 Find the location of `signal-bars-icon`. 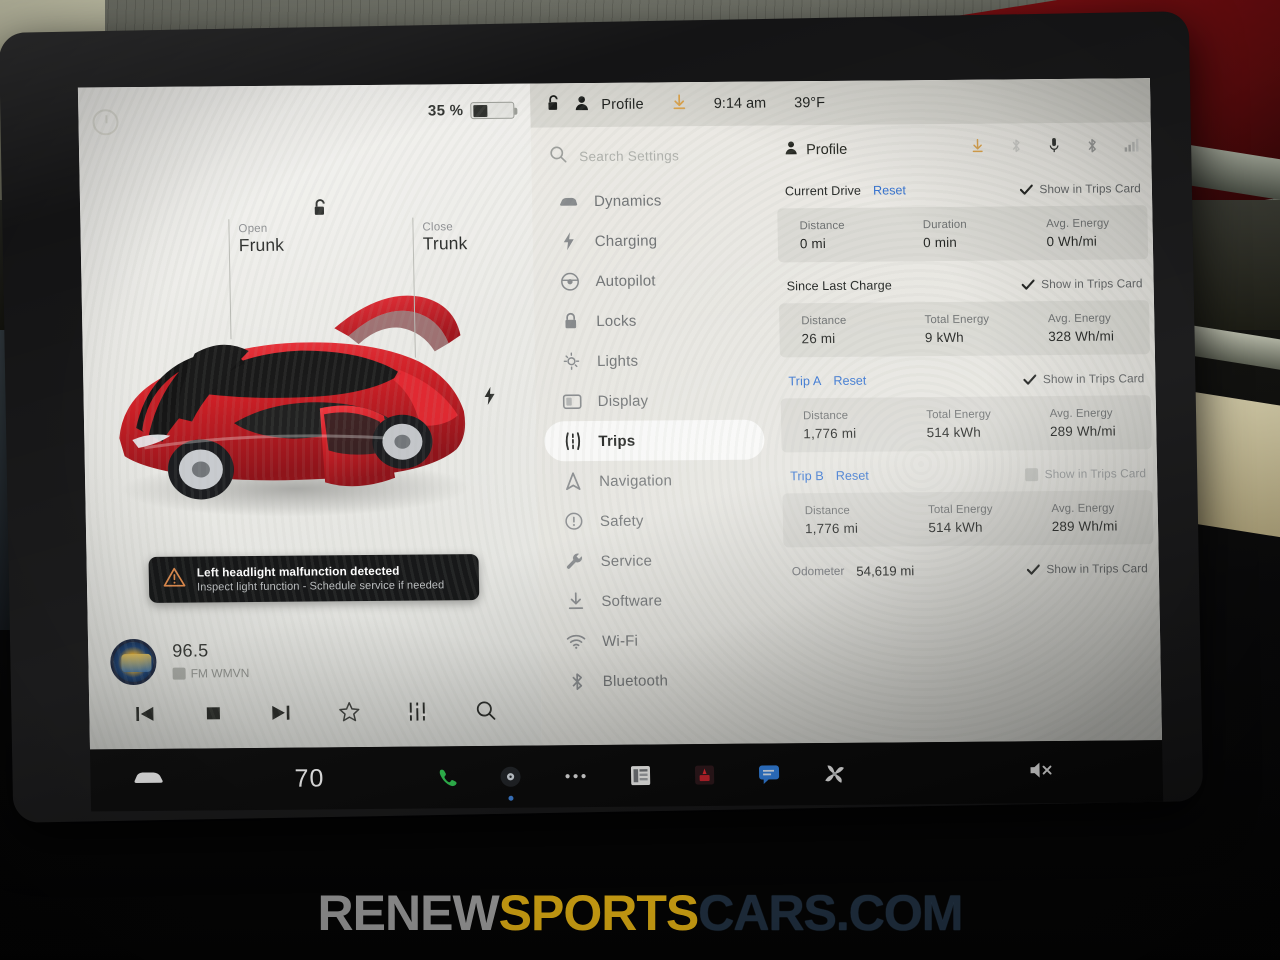

signal-bars-icon is located at coordinates (1132, 147).